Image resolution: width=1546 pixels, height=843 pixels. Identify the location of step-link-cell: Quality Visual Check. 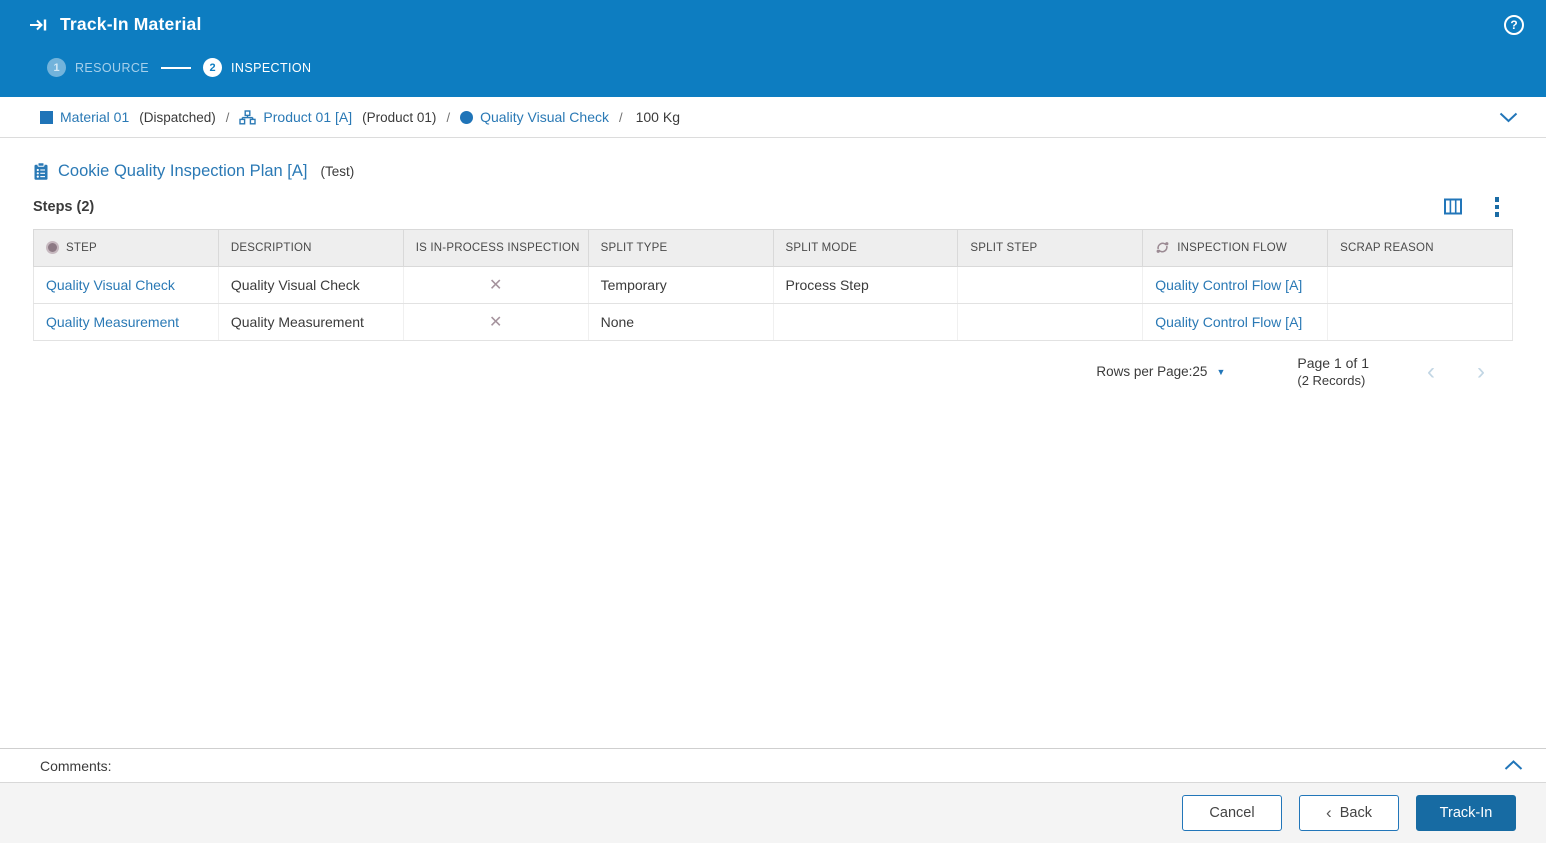
(110, 285).